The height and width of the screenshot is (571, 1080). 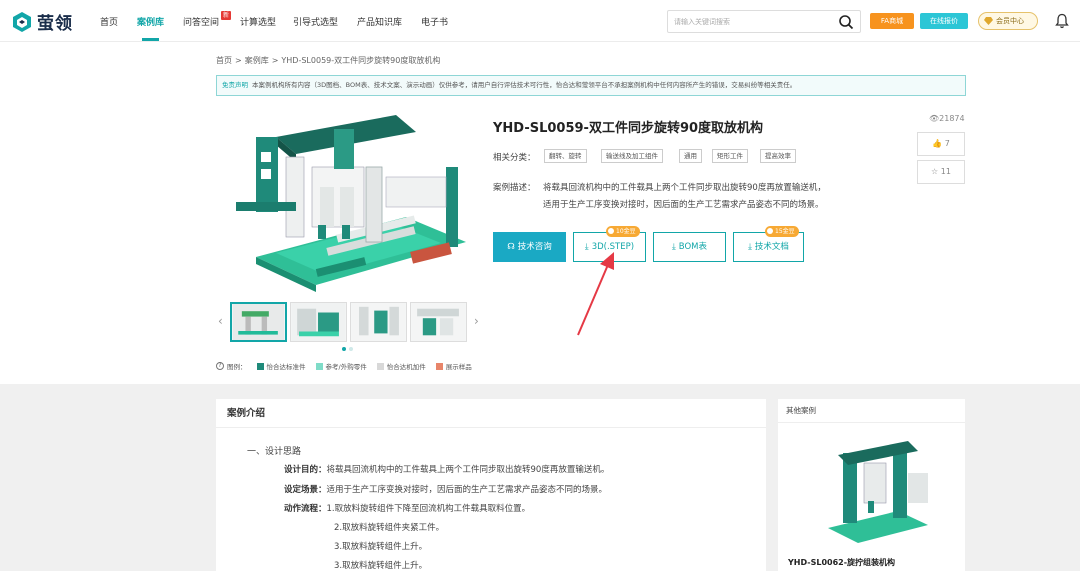 I want to click on nav-calc-selection: 计算选型, so click(x=258, y=21).